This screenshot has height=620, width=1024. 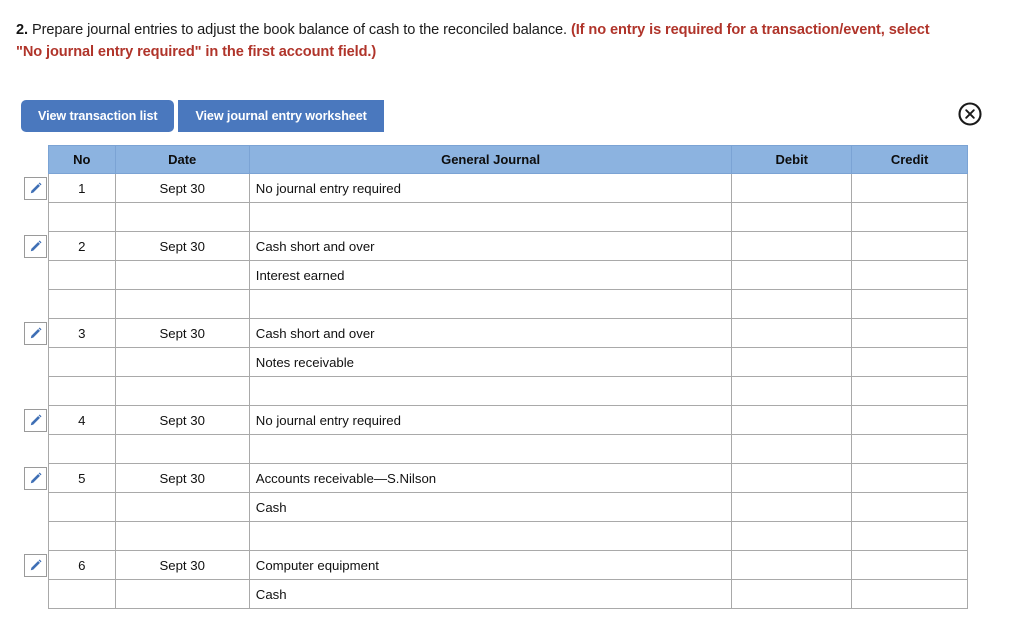 I want to click on cell-no: 6, so click(x=82, y=565).